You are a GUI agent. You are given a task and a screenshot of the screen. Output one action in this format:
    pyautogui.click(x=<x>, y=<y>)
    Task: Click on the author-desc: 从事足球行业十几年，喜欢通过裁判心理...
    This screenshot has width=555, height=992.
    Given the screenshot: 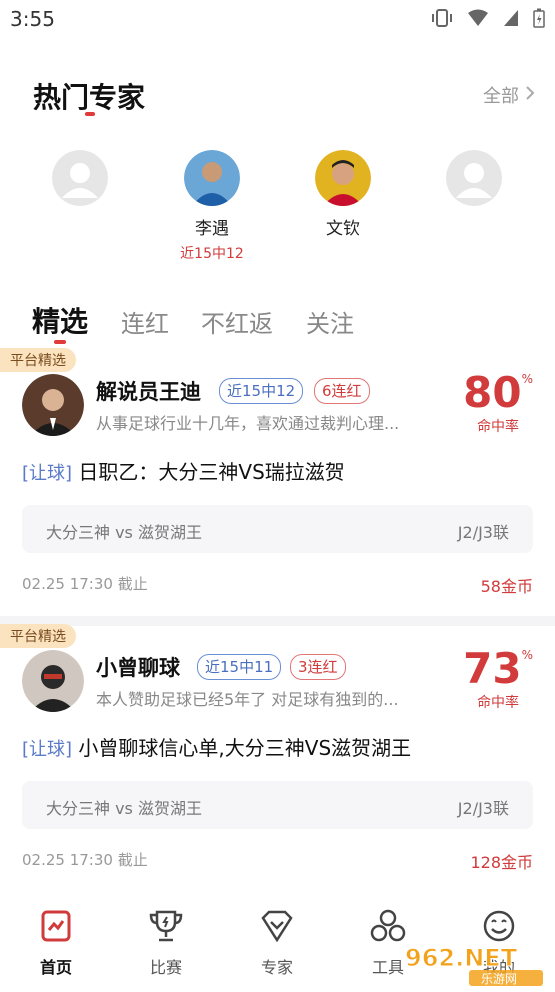 What is the action you would take?
    pyautogui.click(x=248, y=423)
    